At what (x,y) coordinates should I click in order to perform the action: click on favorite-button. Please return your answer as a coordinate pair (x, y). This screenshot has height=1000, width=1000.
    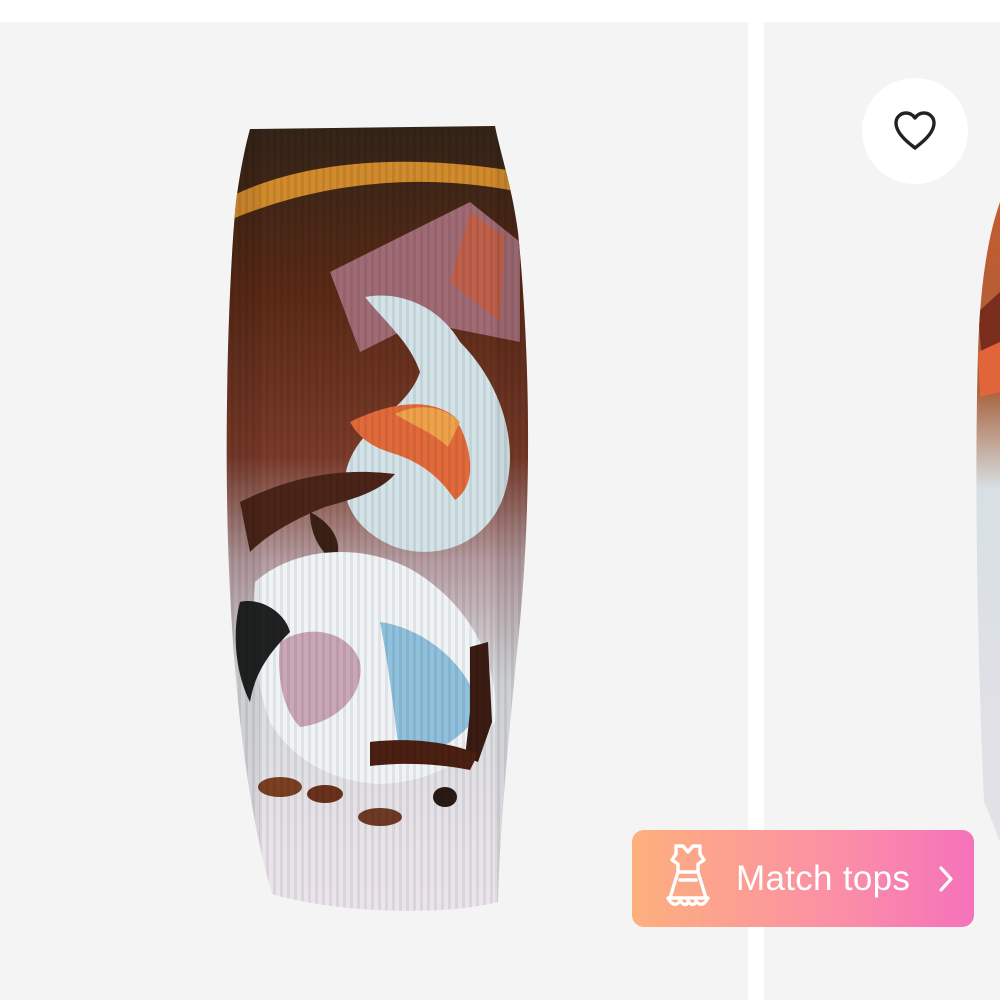
    Looking at the image, I should click on (915, 131).